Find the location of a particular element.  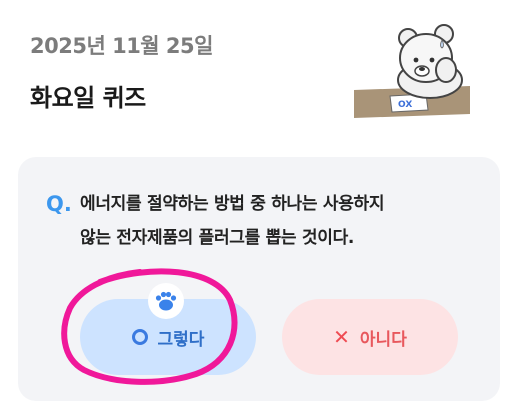

bear-thinking-icon: OX is located at coordinates (412, 71).